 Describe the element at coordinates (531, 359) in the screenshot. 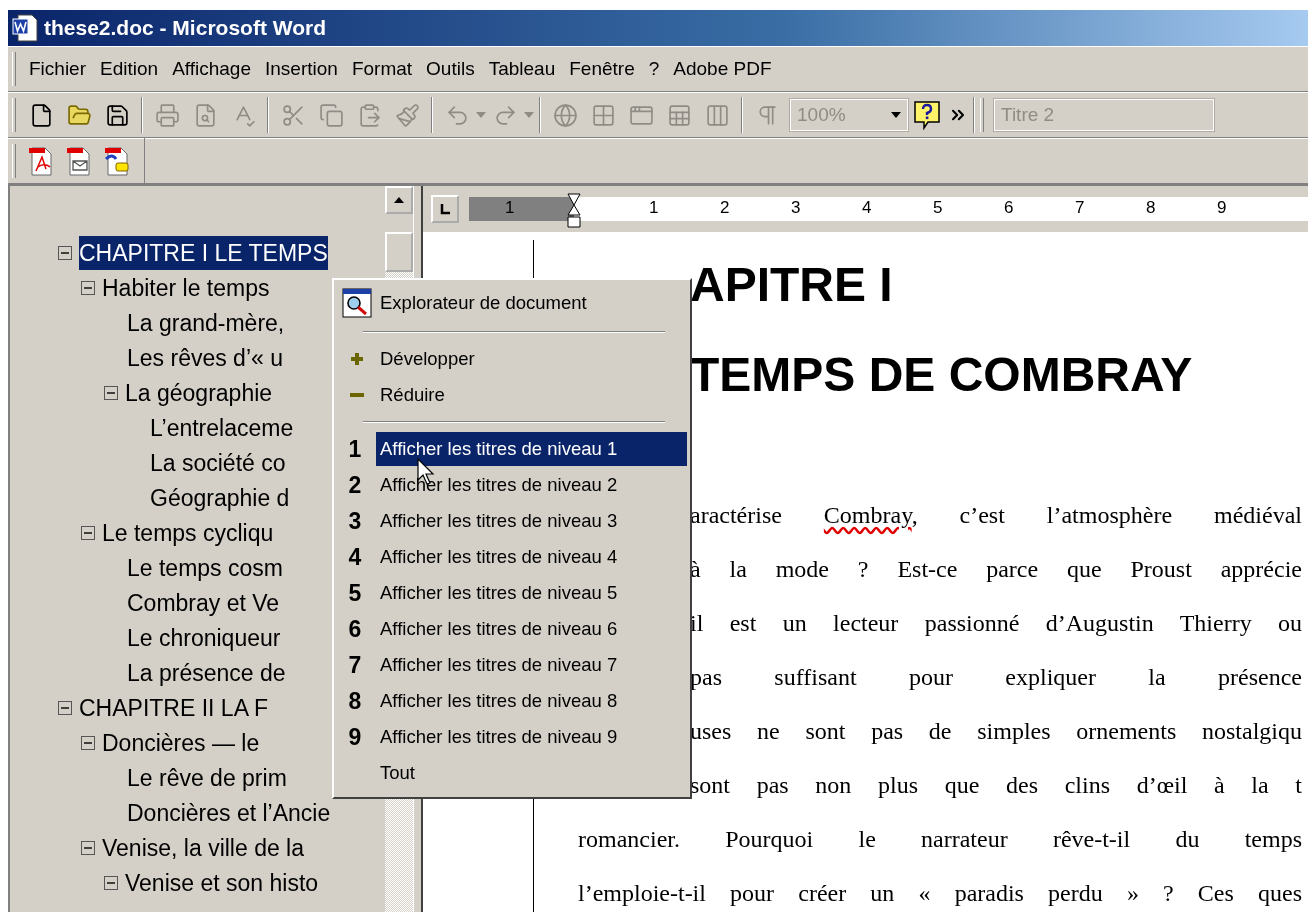

I see `menu-item: Développer` at that location.